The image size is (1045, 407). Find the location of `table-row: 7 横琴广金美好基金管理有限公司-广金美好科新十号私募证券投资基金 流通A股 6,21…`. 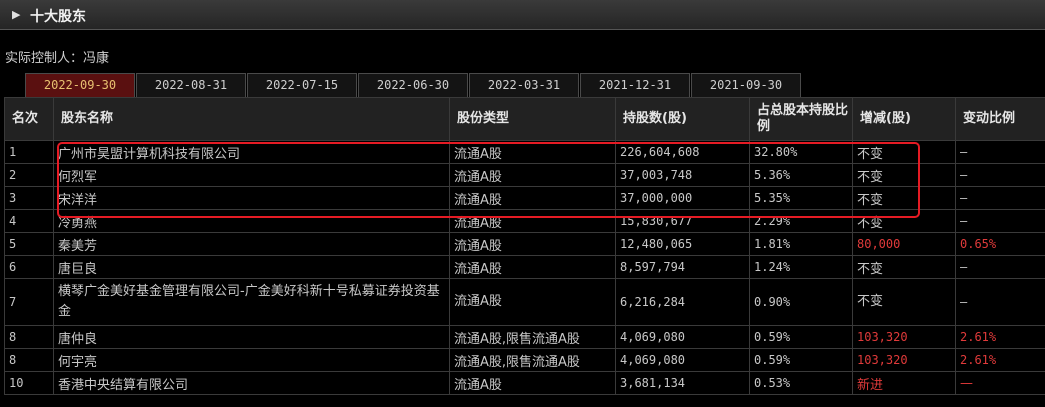

table-row: 7 横琴广金美好基金管理有限公司-广金美好科新十号私募证券投资基金 流通A股 6,21… is located at coordinates (524, 302).